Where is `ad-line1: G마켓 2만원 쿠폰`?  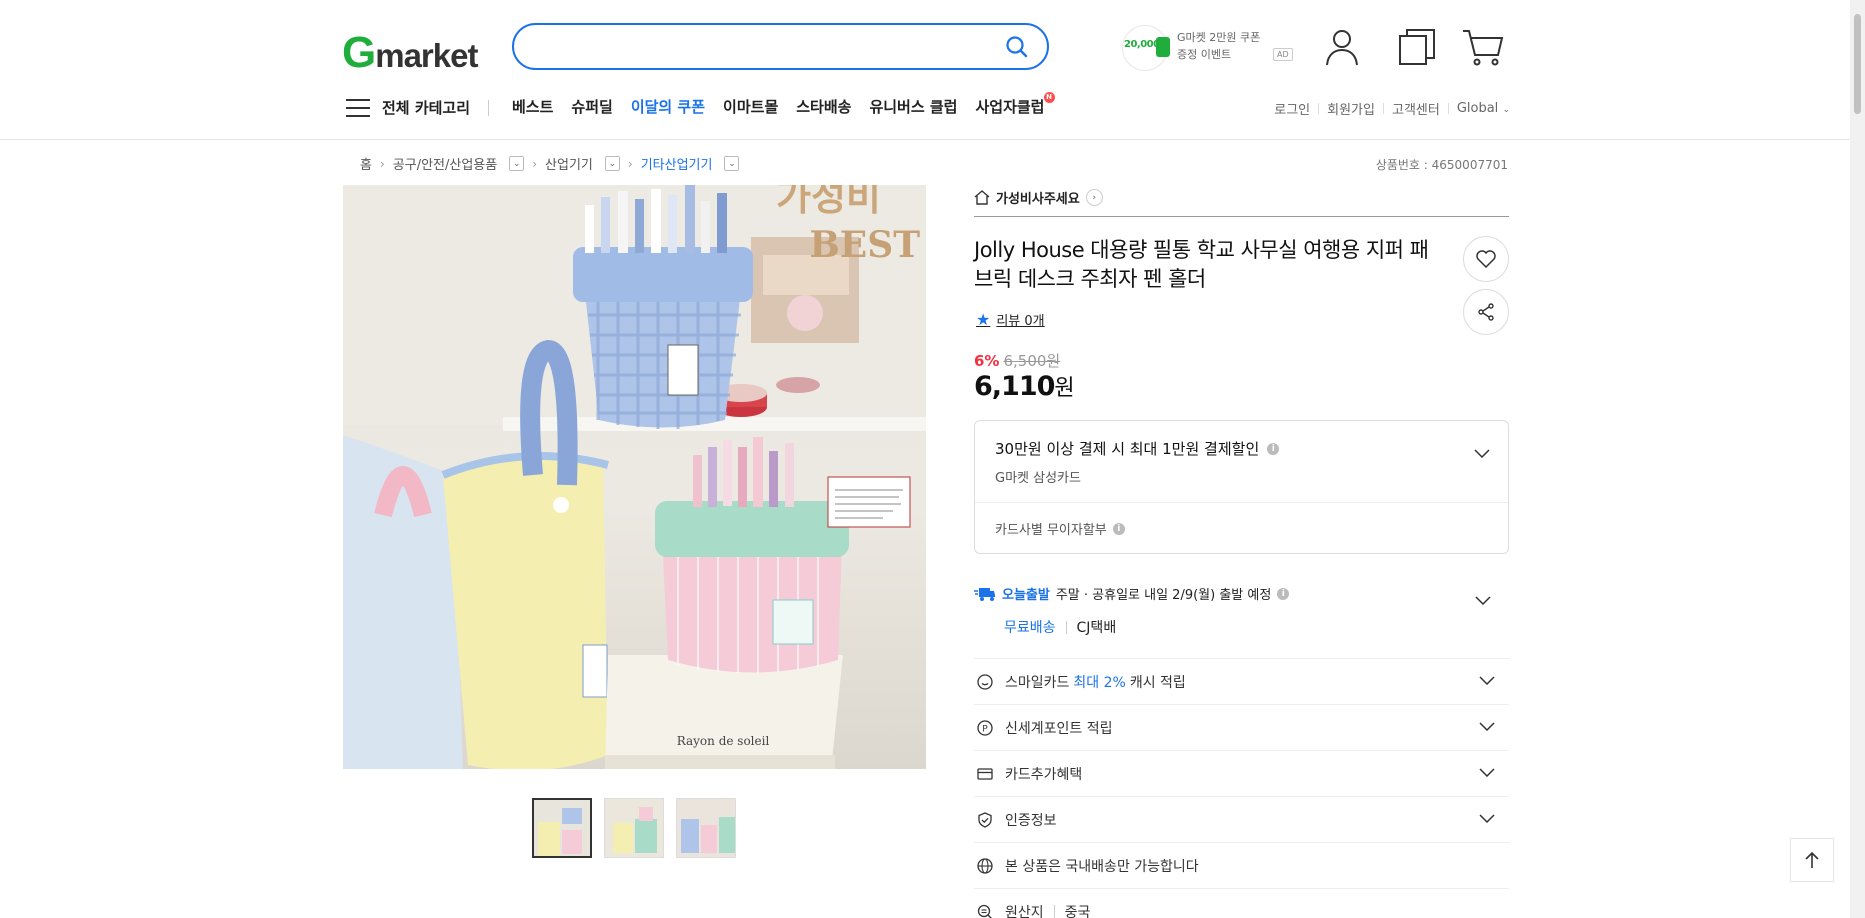 ad-line1: G마켓 2만원 쿠폰 is located at coordinates (1219, 37).